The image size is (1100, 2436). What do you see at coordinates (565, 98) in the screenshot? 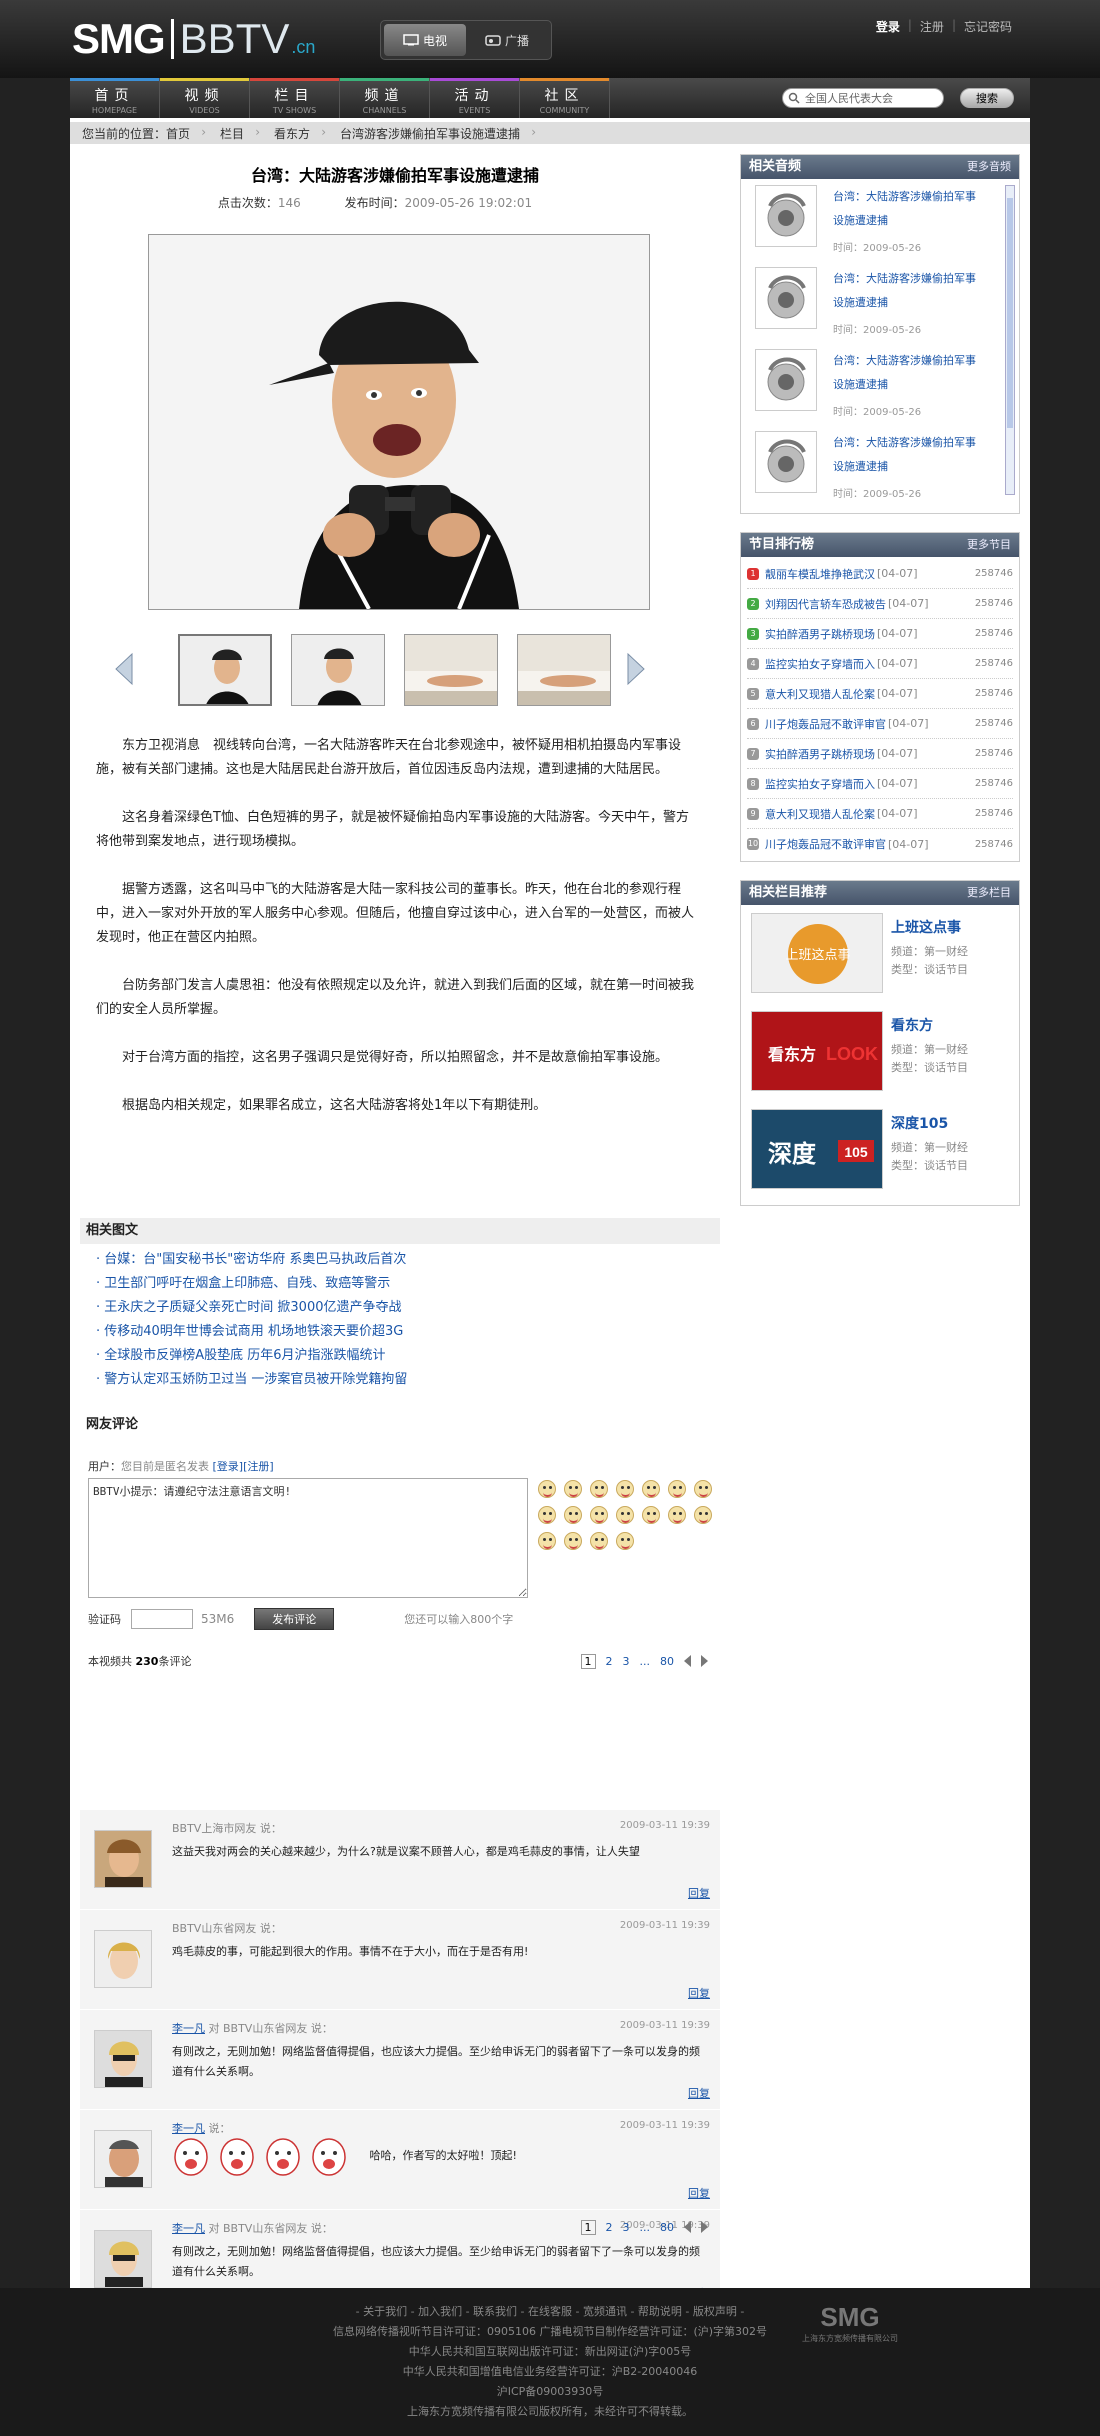
I see `nav-community: 社区 COMMUNITY` at bounding box center [565, 98].